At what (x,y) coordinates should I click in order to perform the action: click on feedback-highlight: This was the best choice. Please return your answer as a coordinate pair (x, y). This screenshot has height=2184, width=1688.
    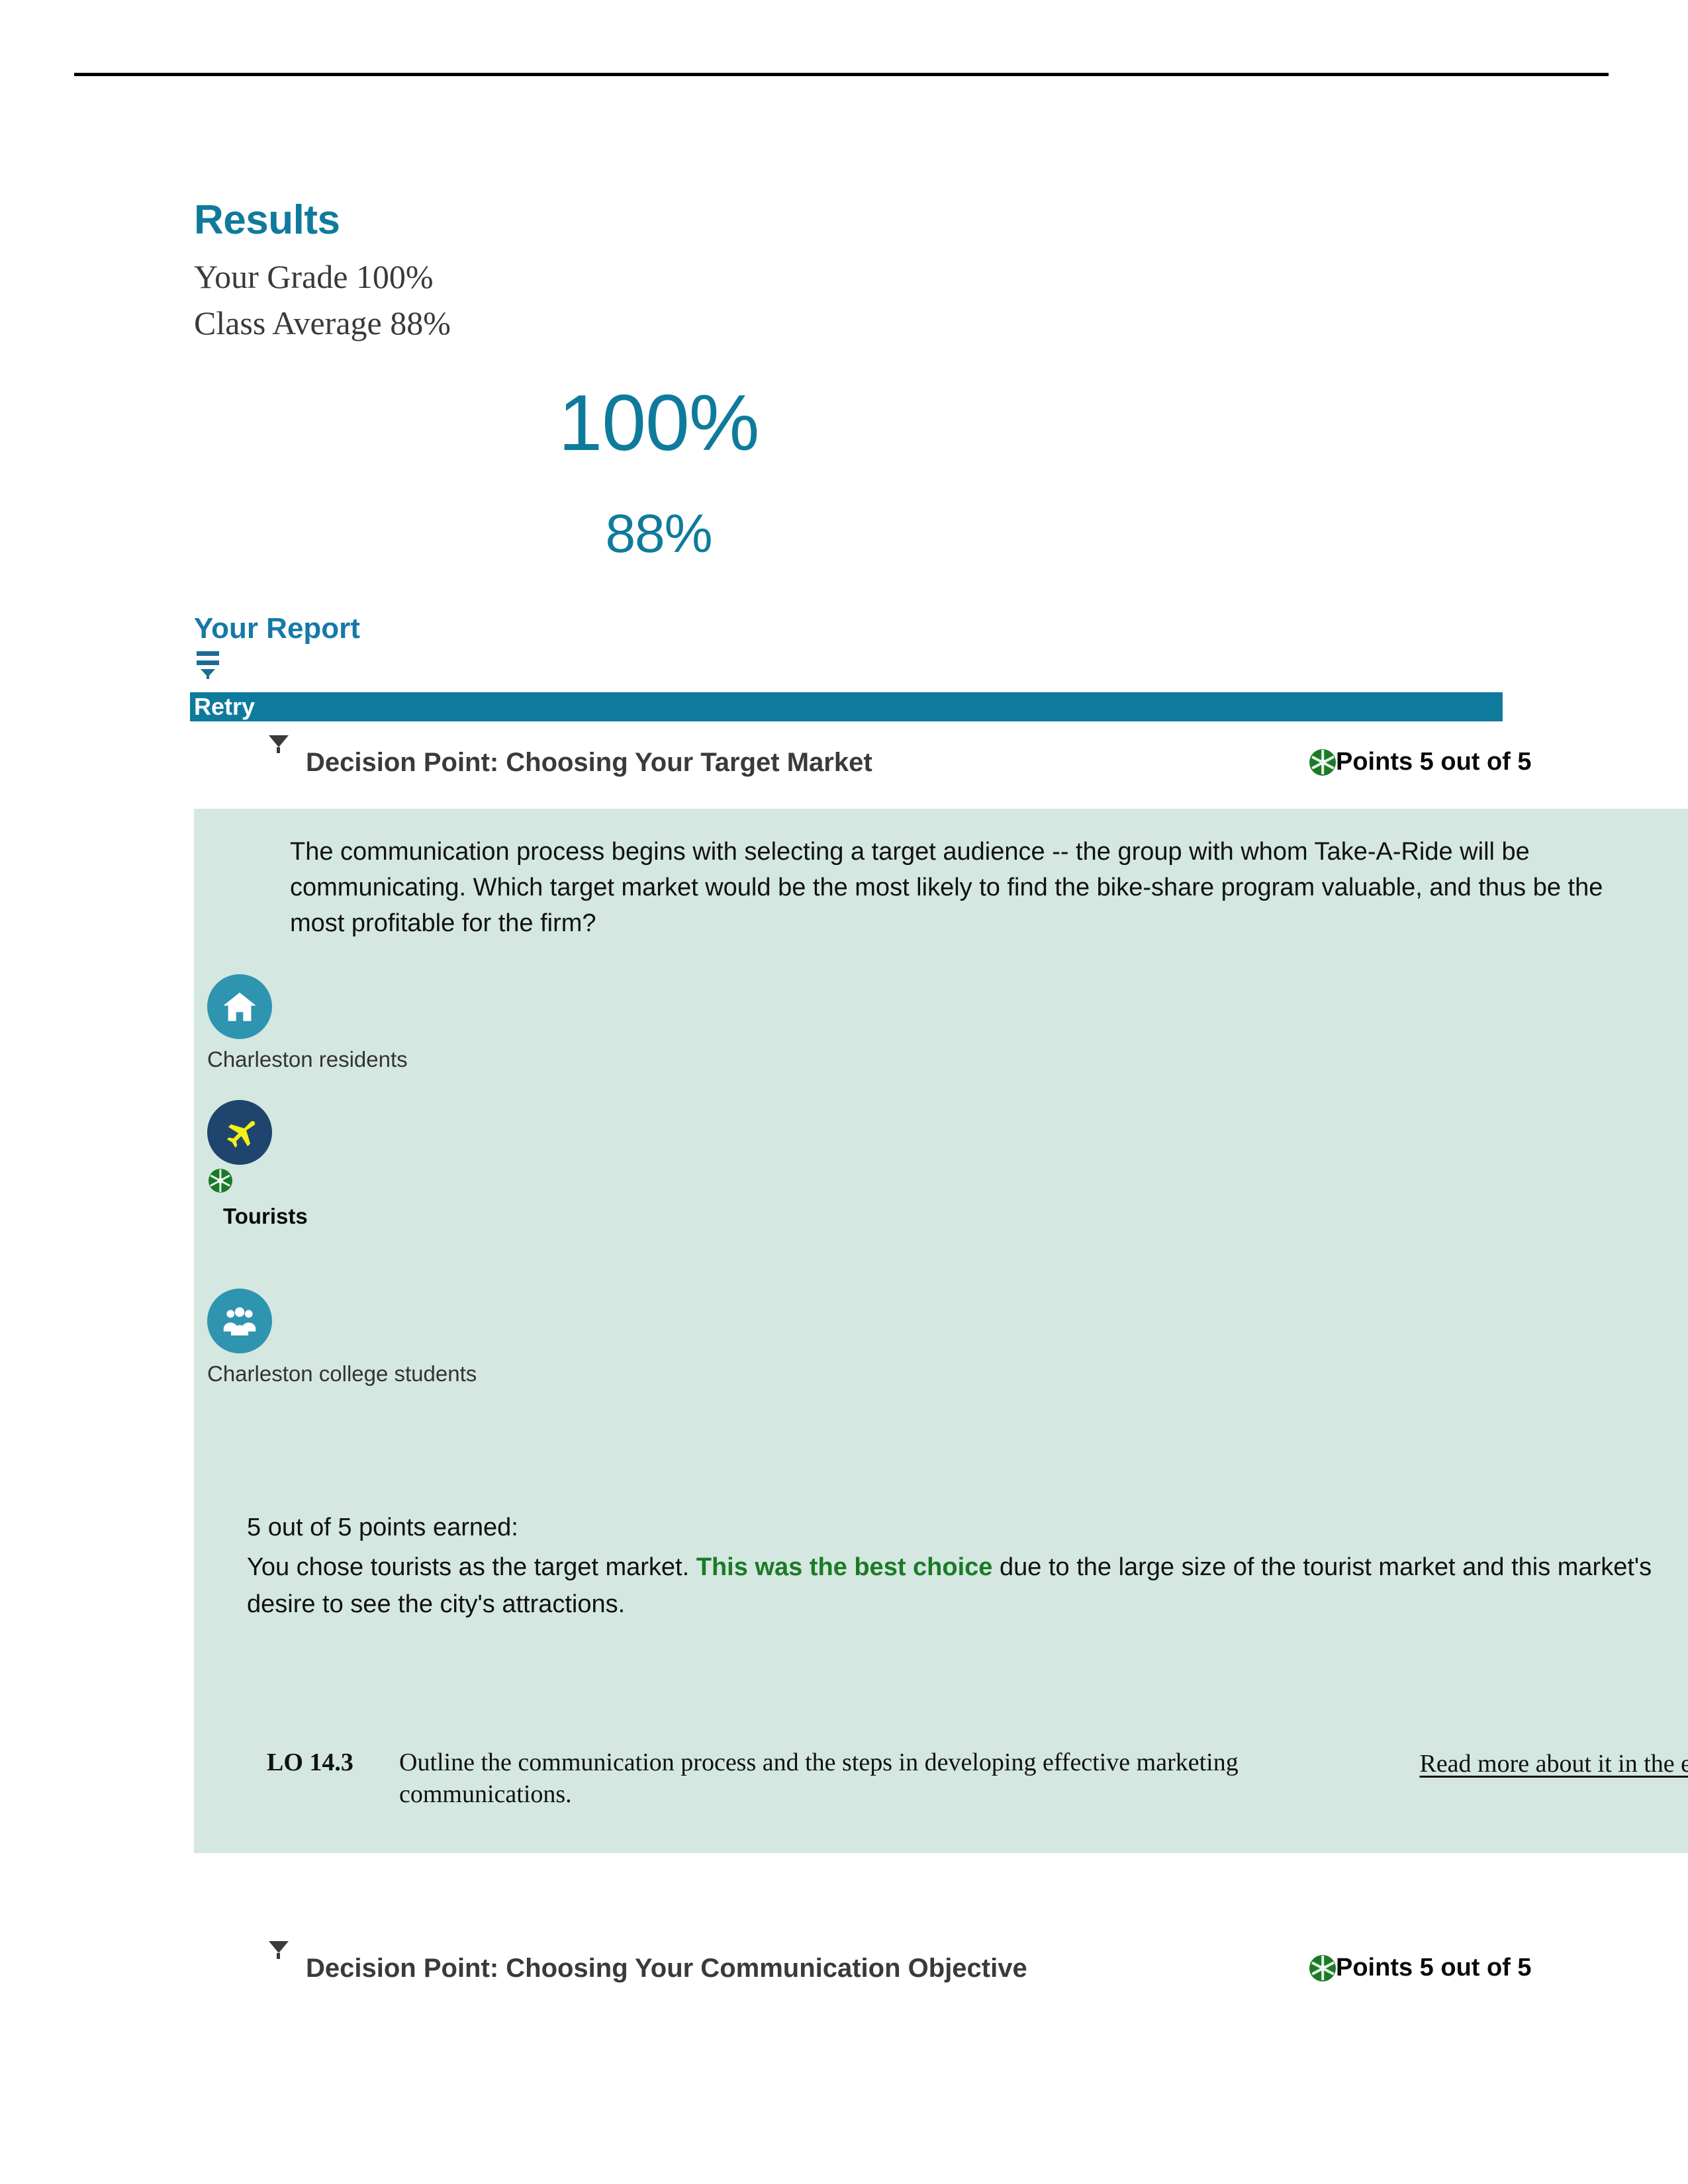
    Looking at the image, I should click on (844, 1567).